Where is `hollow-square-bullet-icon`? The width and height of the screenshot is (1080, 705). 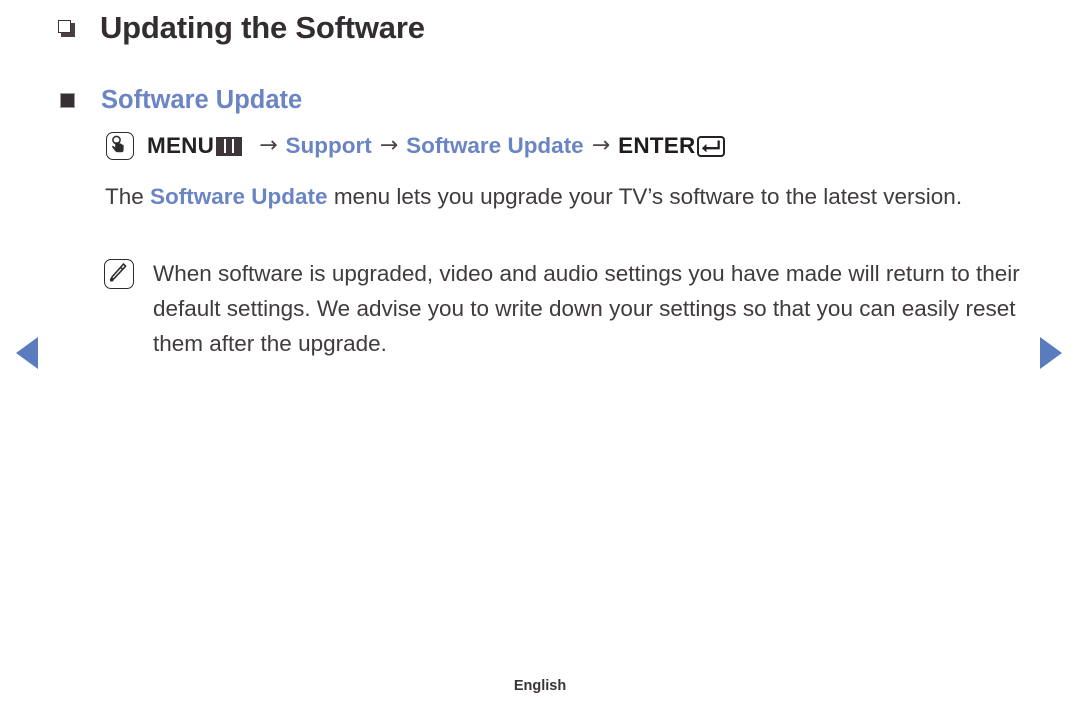
hollow-square-bullet-icon is located at coordinates (66, 28).